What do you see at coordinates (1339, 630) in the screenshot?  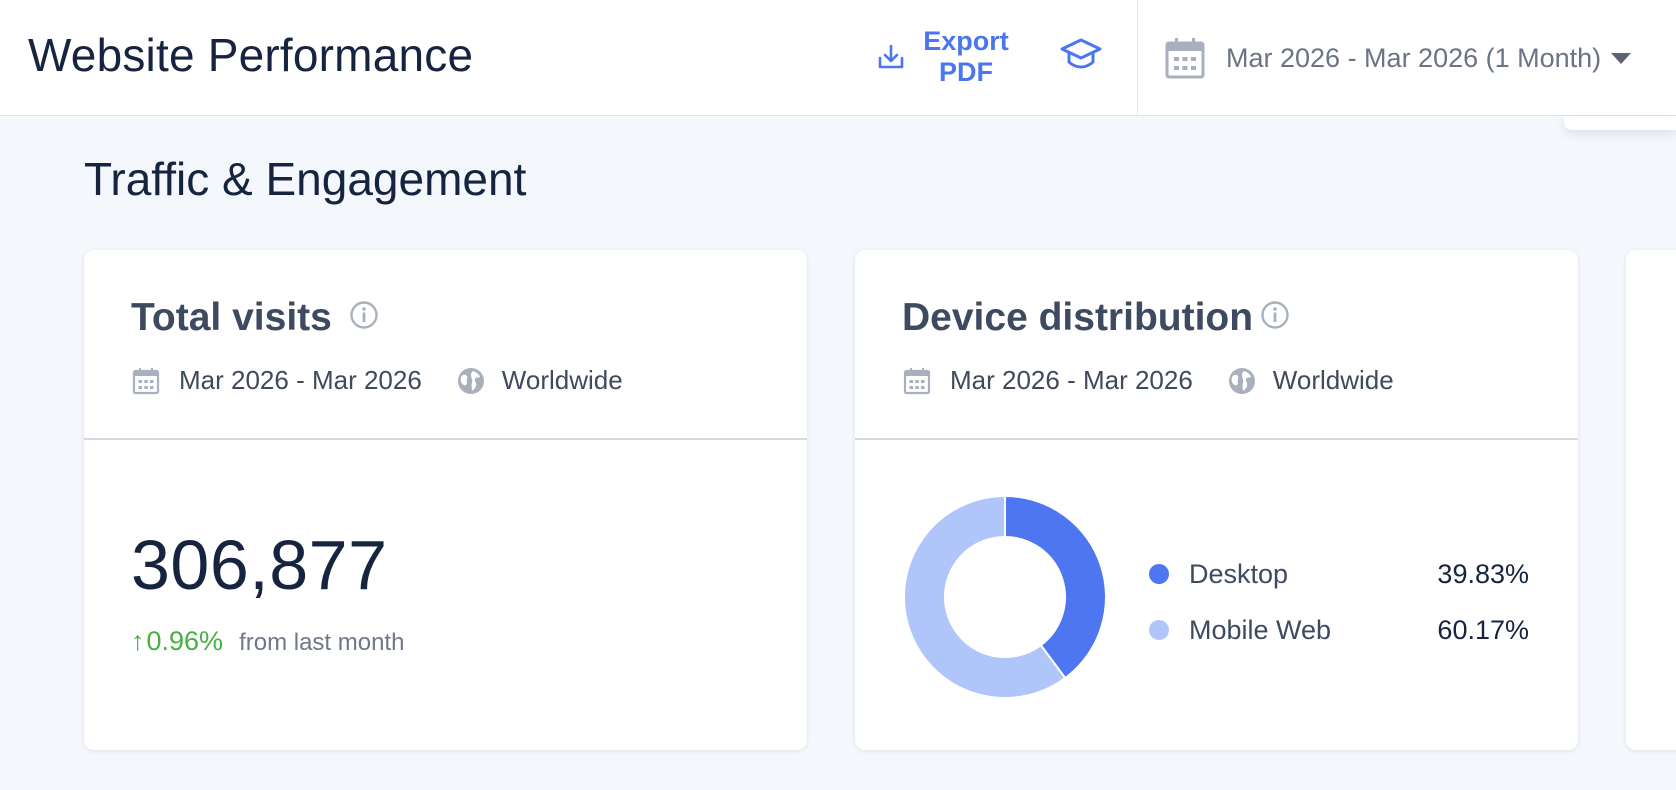 I see `legend-item-mobile-web: Mobile Web 60.17%` at bounding box center [1339, 630].